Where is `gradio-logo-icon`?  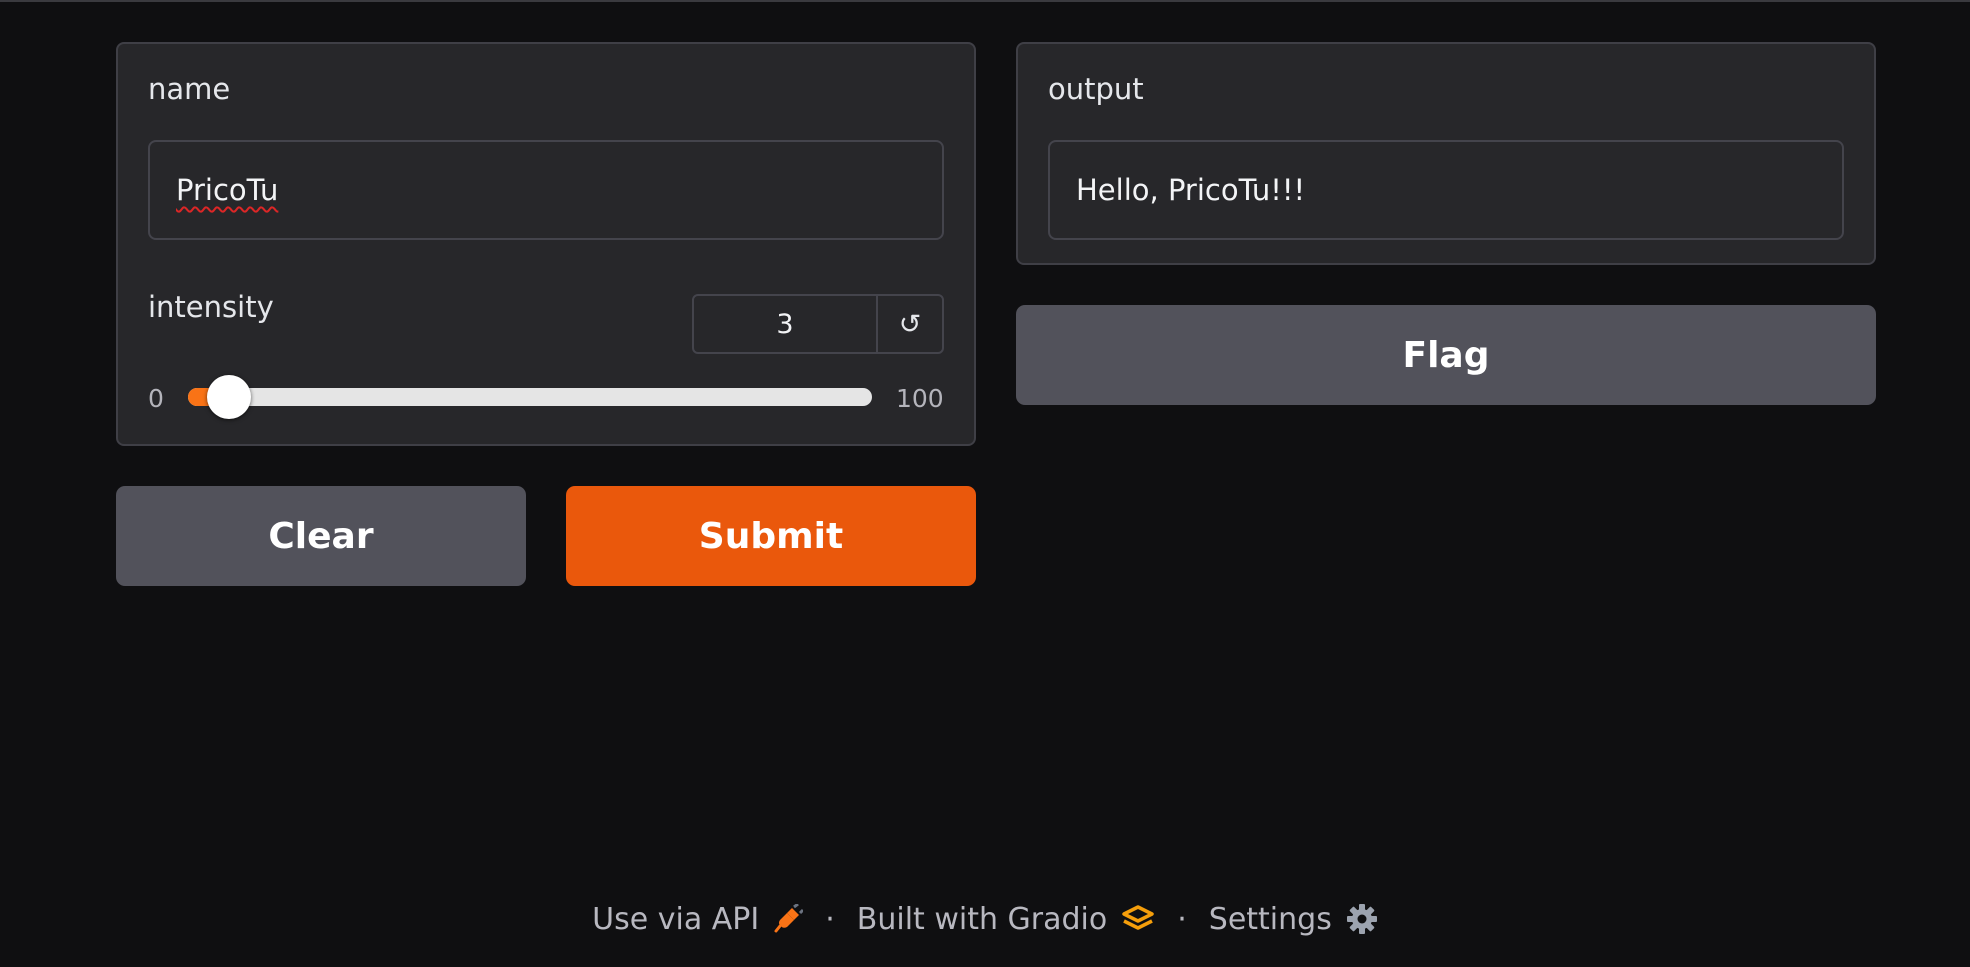 gradio-logo-icon is located at coordinates (1138, 919).